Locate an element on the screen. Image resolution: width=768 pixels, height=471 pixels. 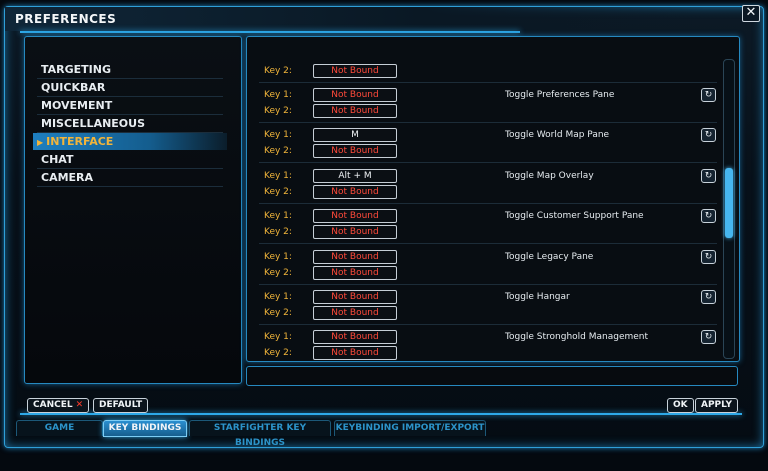
action-label: Toggle Stronghold Management is located at coordinates (577, 337).